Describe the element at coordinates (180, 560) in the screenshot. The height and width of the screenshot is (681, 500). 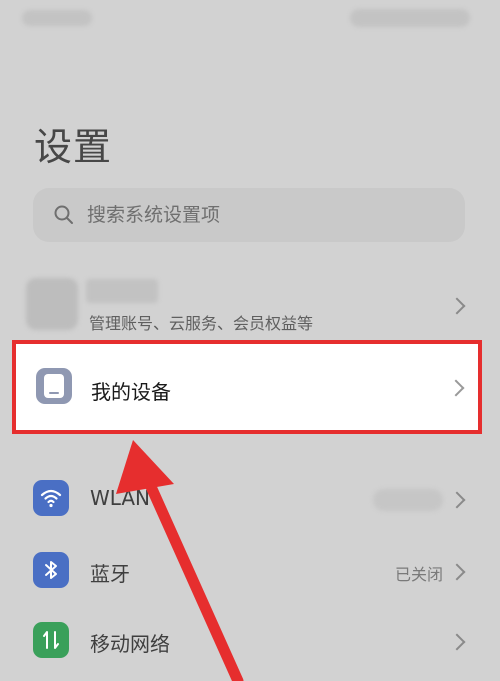
I see `annotation-arrow-icon` at that location.